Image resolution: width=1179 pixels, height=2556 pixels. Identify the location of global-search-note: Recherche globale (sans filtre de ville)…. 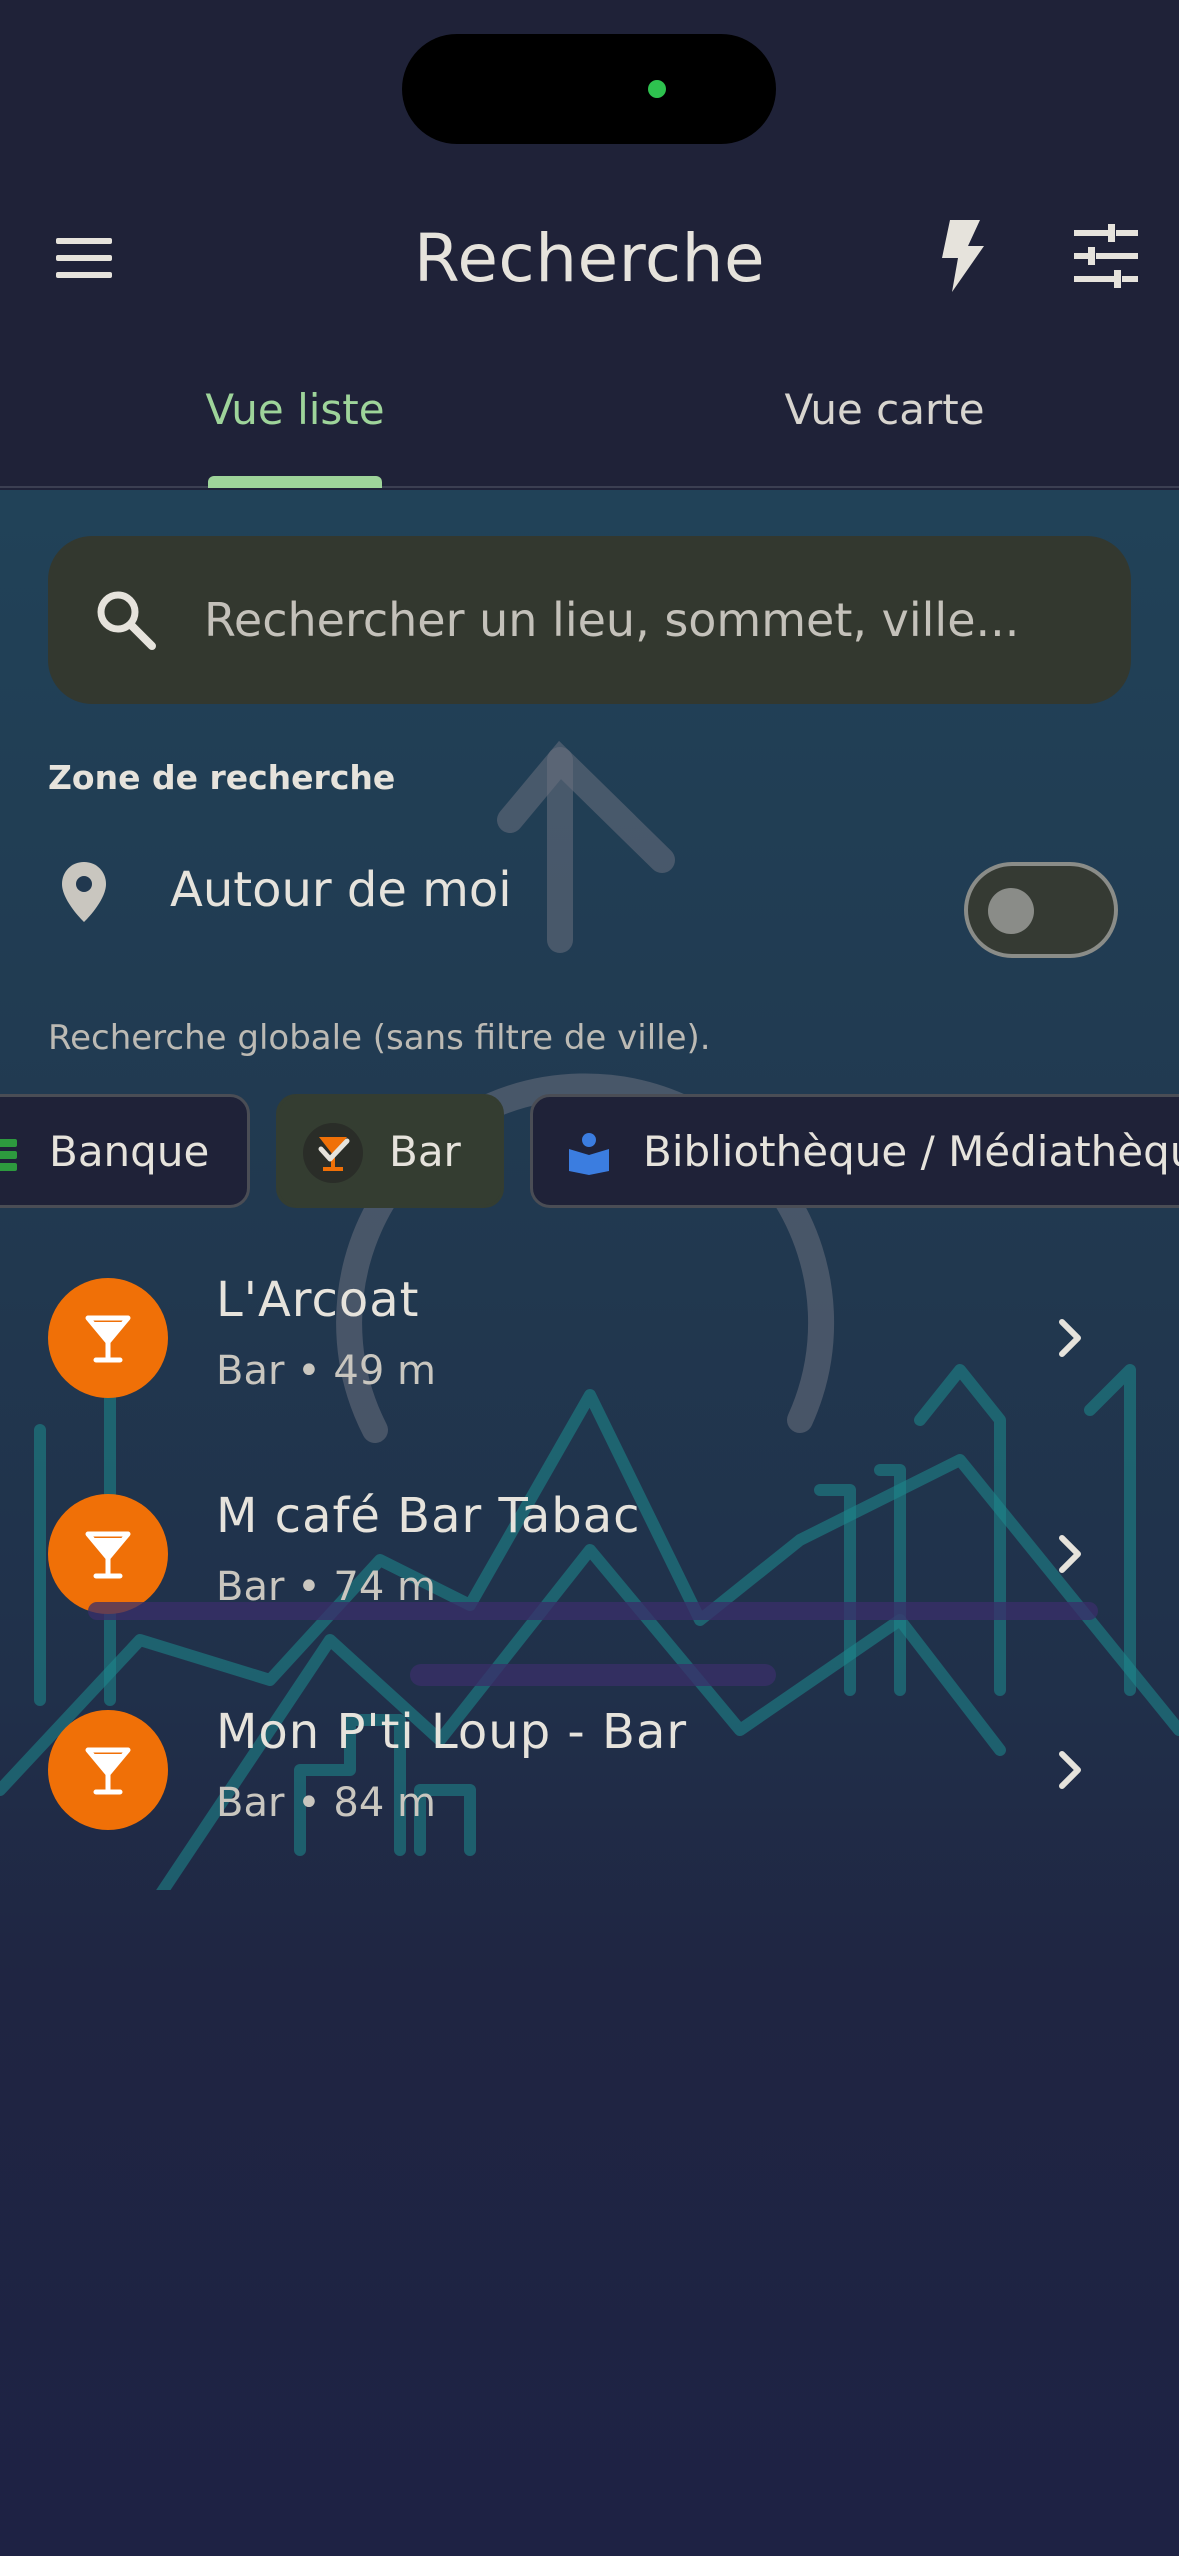
(379, 1038).